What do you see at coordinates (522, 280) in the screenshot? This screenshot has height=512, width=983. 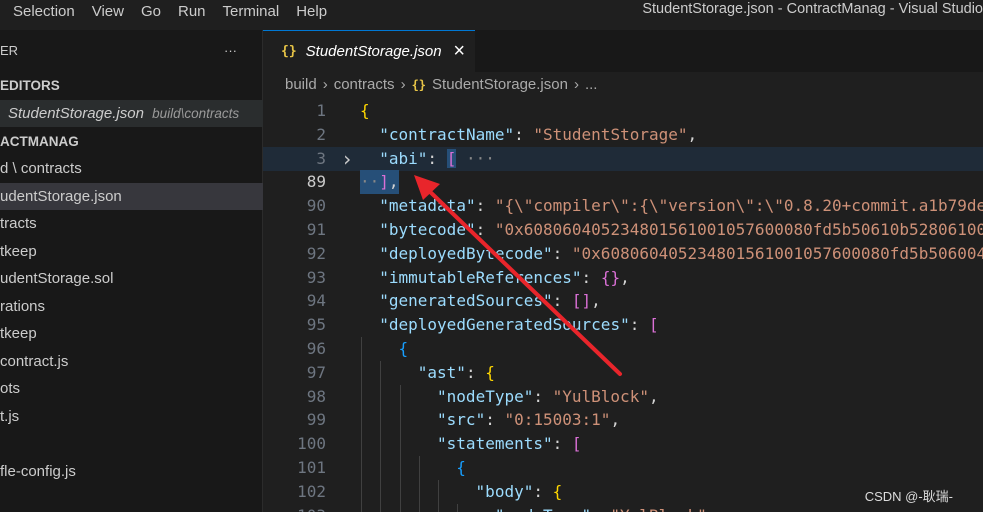 I see `arrow-shaft` at bounding box center [522, 280].